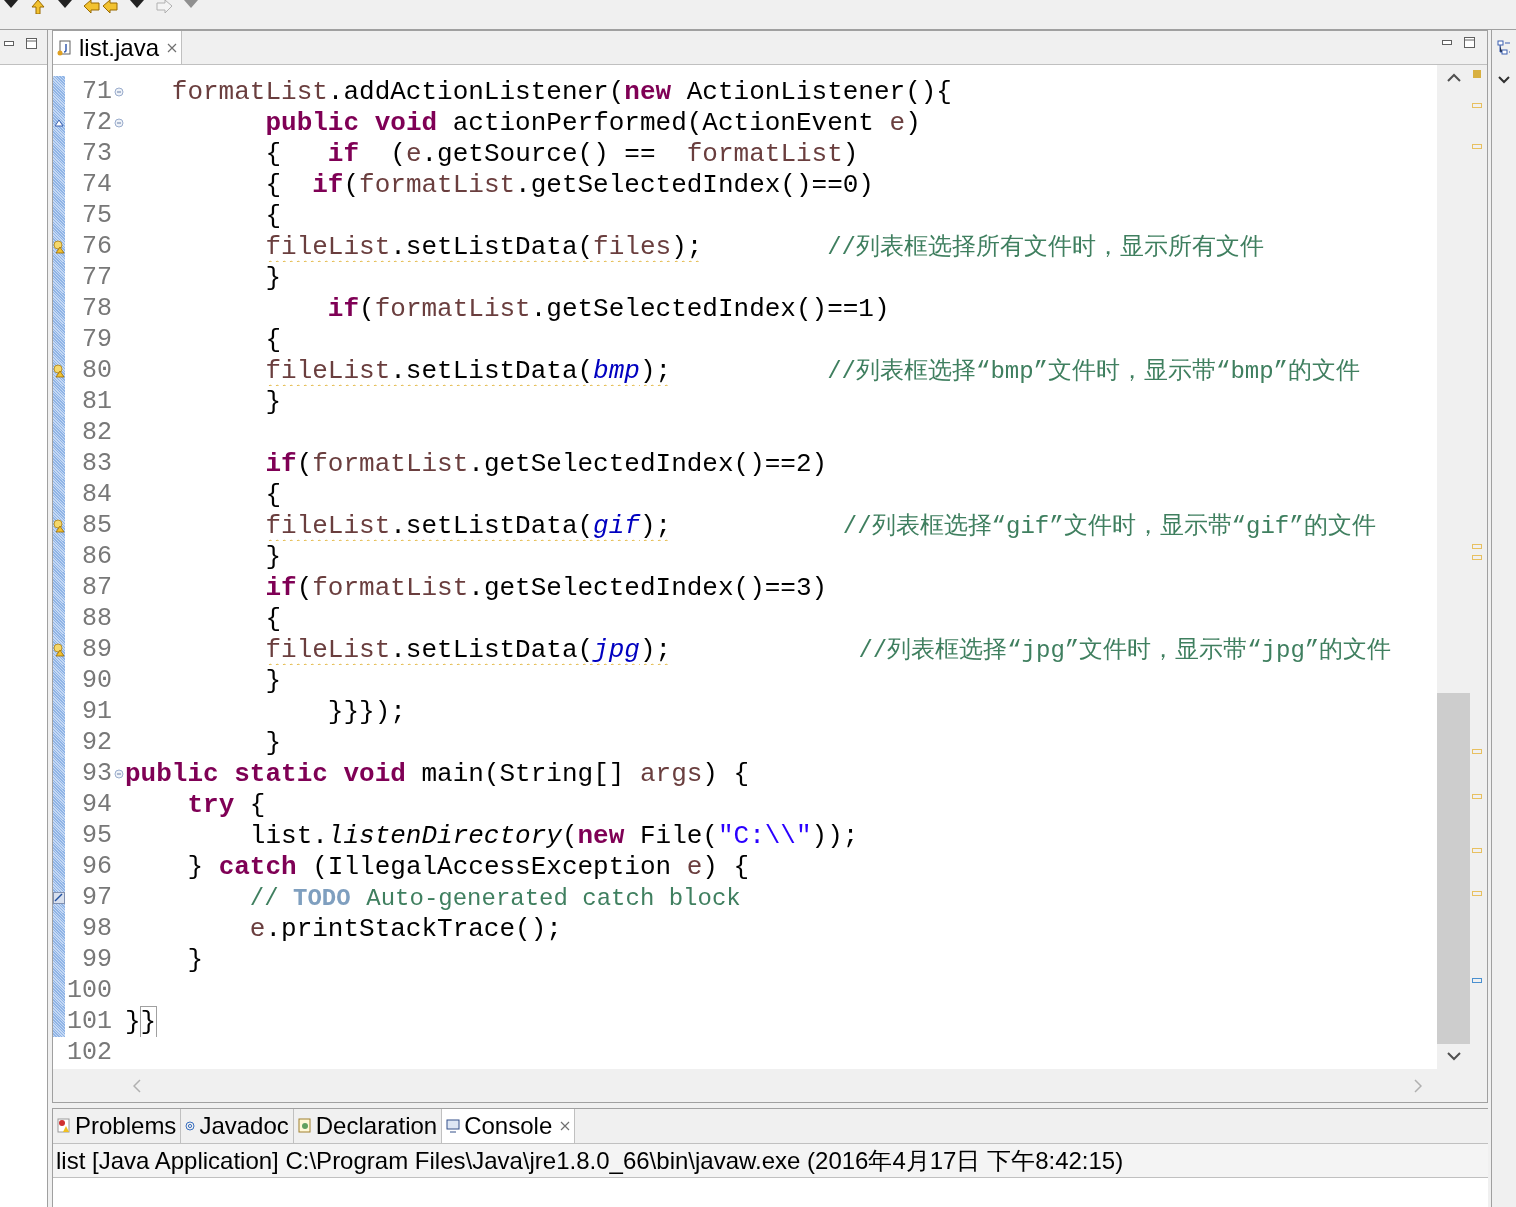  Describe the element at coordinates (96, 432) in the screenshot. I see `line-number: 82` at that location.